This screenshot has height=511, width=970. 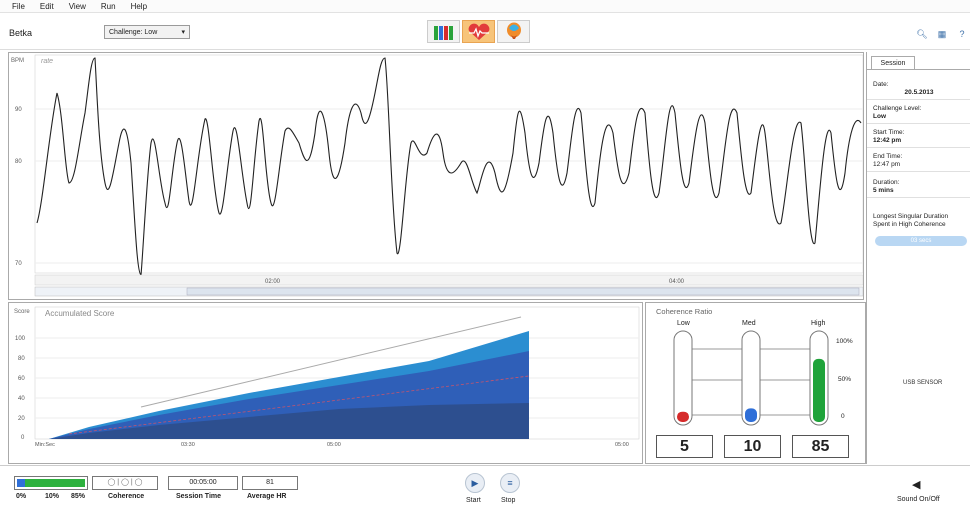 I want to click on average-hr-label: Average HR, so click(x=267, y=496).